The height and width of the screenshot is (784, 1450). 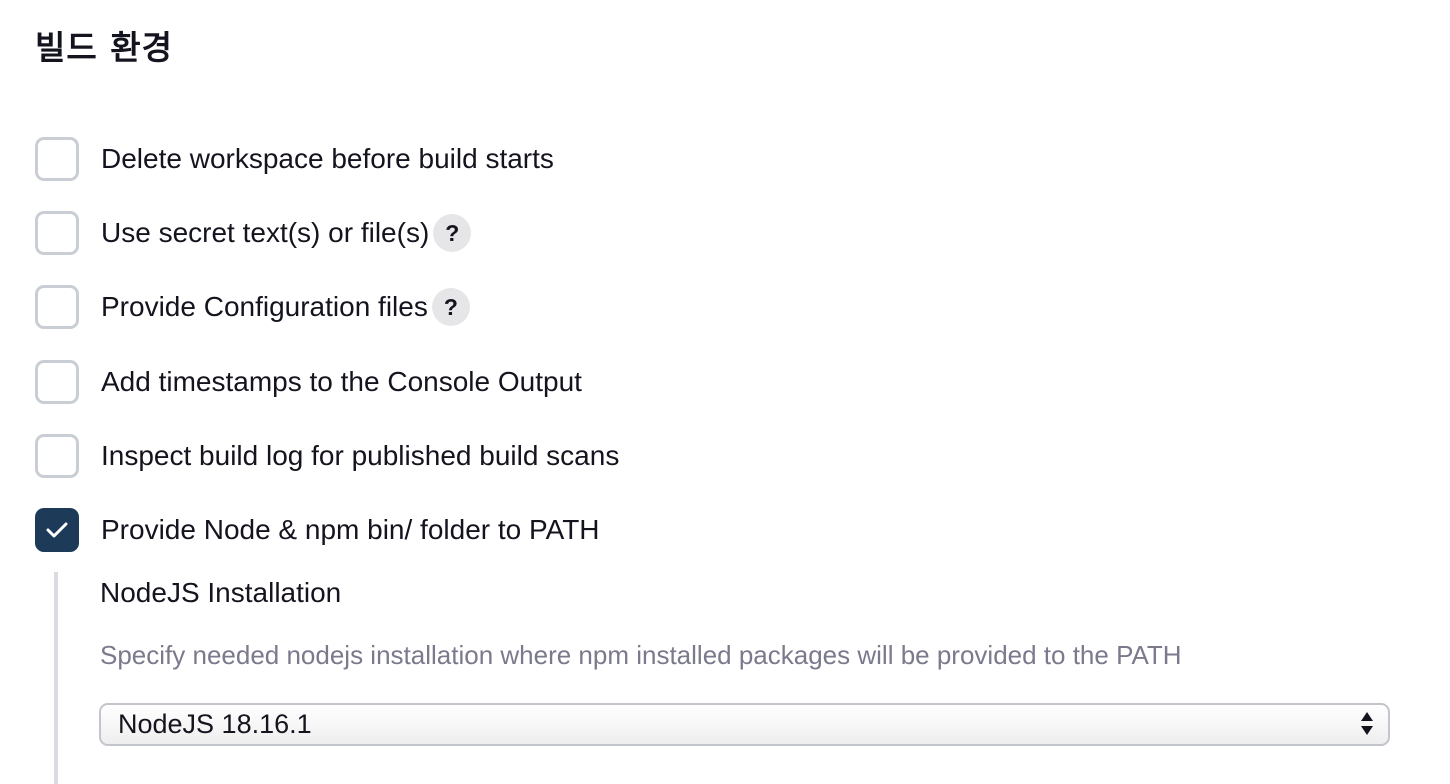 I want to click on delete-workspace-checkbox, so click(x=57, y=159).